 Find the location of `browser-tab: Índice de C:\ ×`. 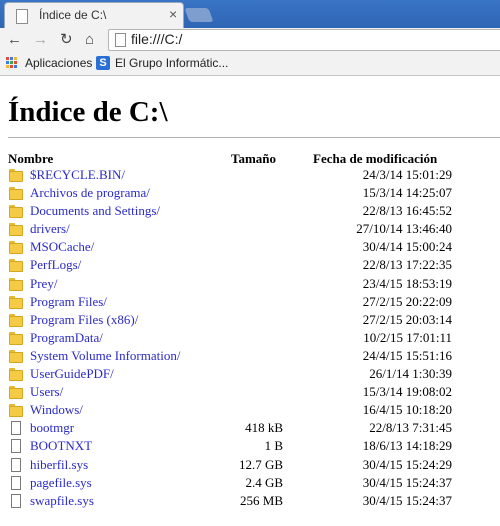

browser-tab: Índice de C:\ × is located at coordinates (94, 15).